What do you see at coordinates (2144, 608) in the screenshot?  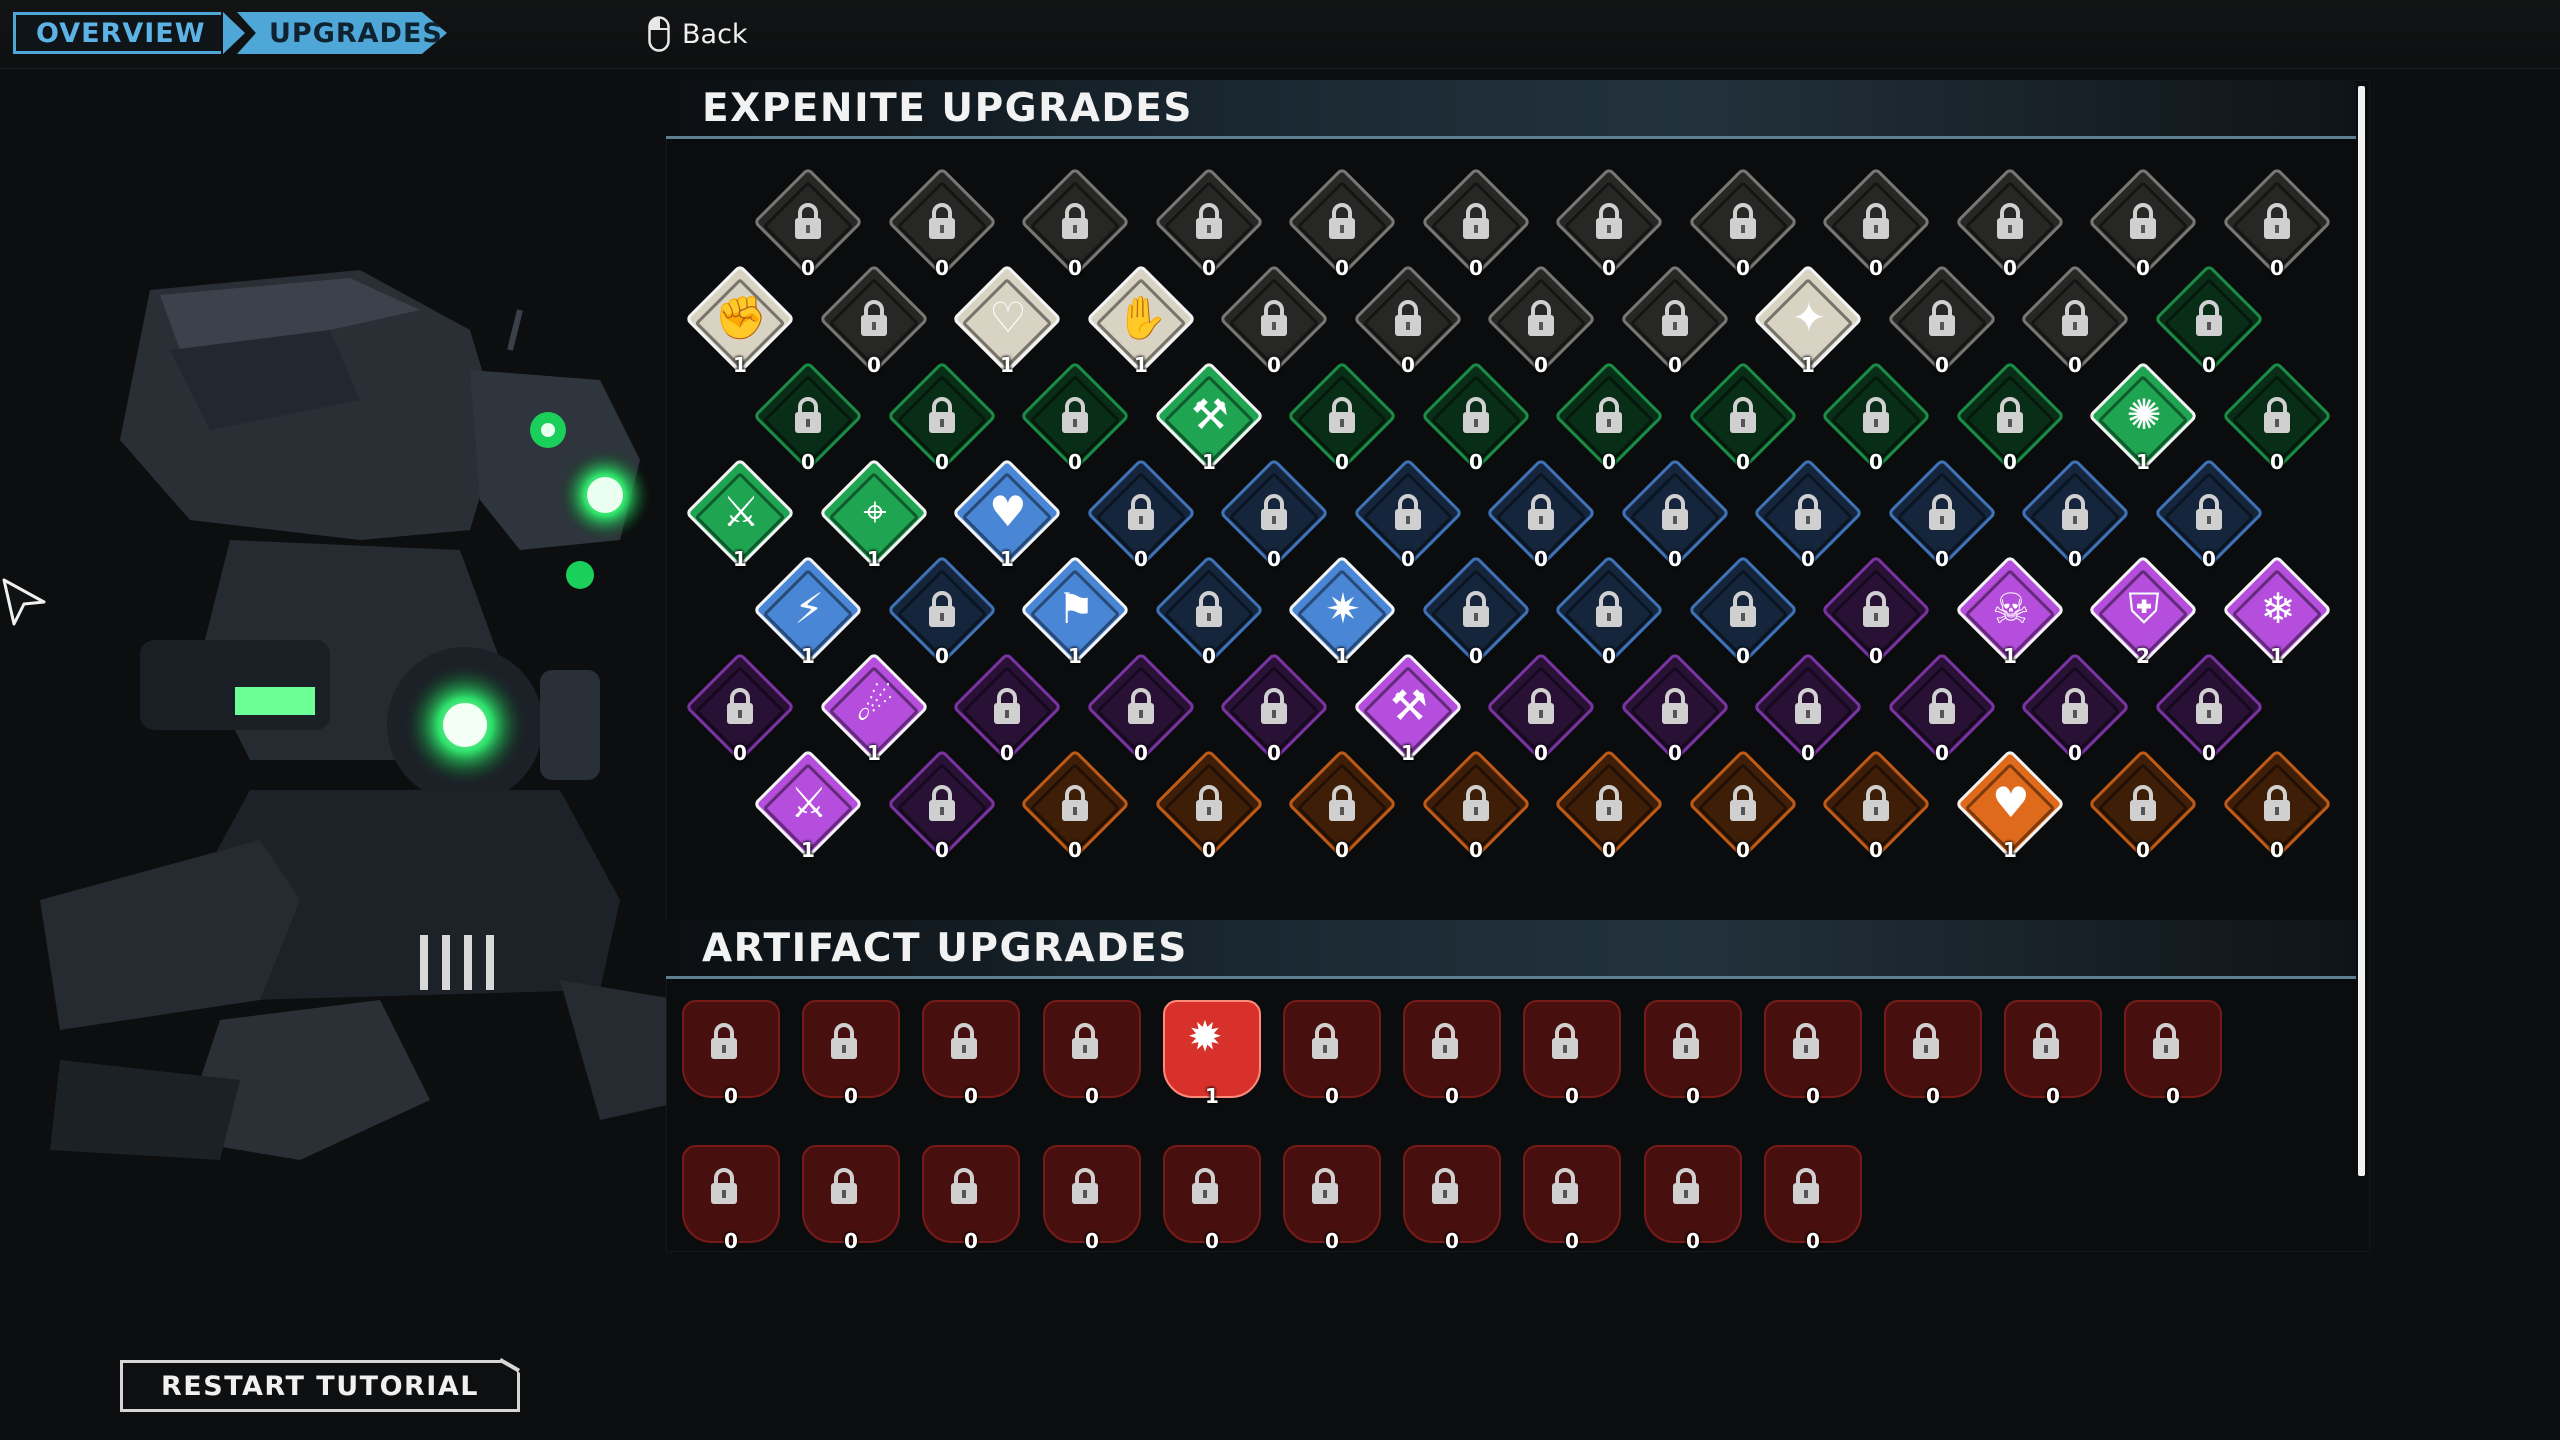 I see `upgrade-glyph-icon: ⛨` at bounding box center [2144, 608].